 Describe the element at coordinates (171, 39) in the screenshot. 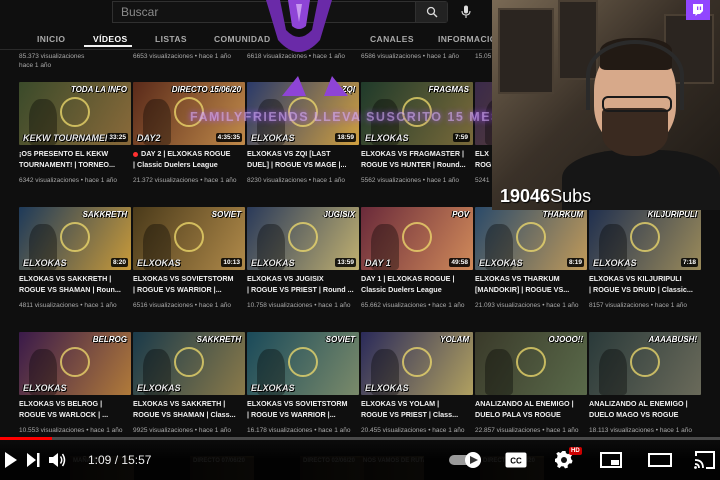

I see `tab-listas: LISTAS` at that location.